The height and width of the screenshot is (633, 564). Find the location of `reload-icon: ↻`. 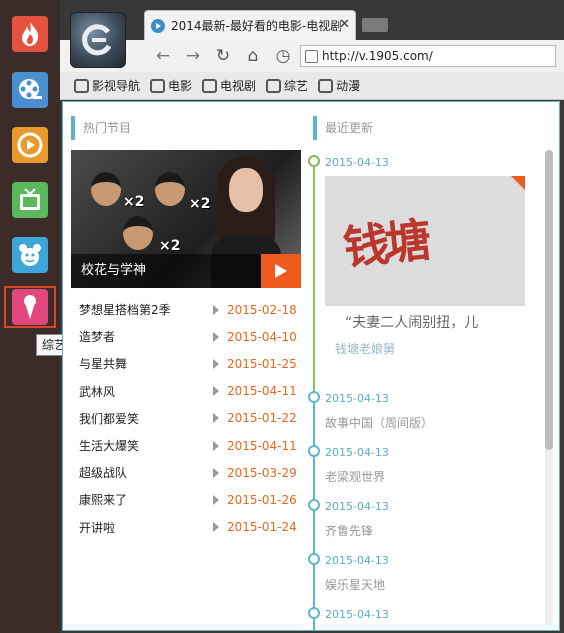

reload-icon: ↻ is located at coordinates (223, 56).